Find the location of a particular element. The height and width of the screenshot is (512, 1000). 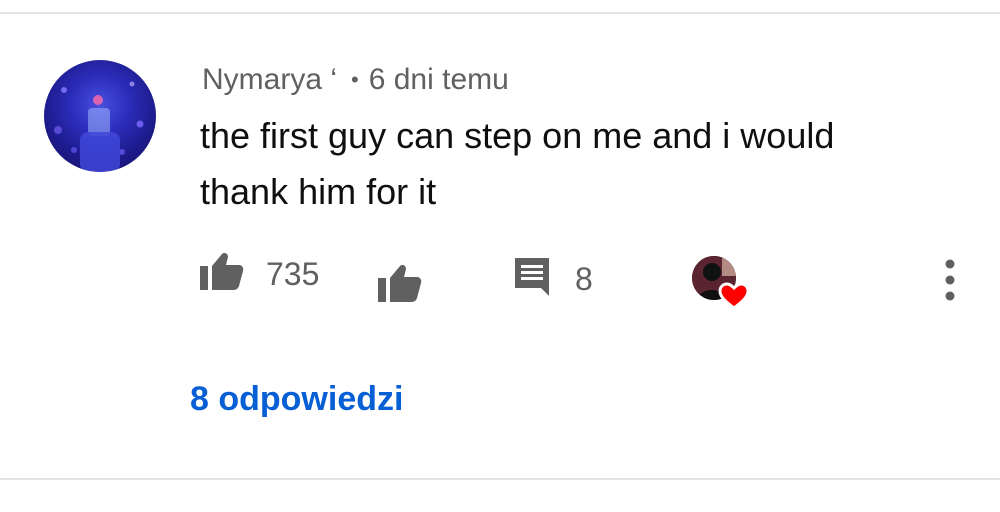

thumbs-up-icon is located at coordinates (222, 274).